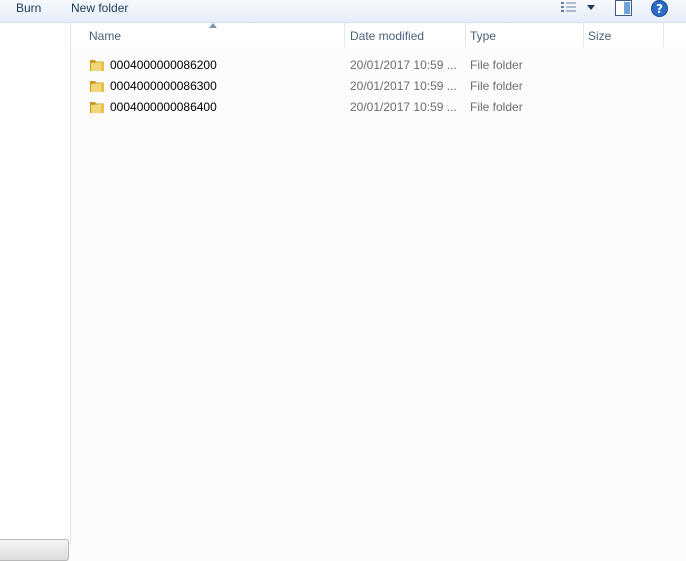  Describe the element at coordinates (624, 35) in the screenshot. I see `column-size: Size` at that location.